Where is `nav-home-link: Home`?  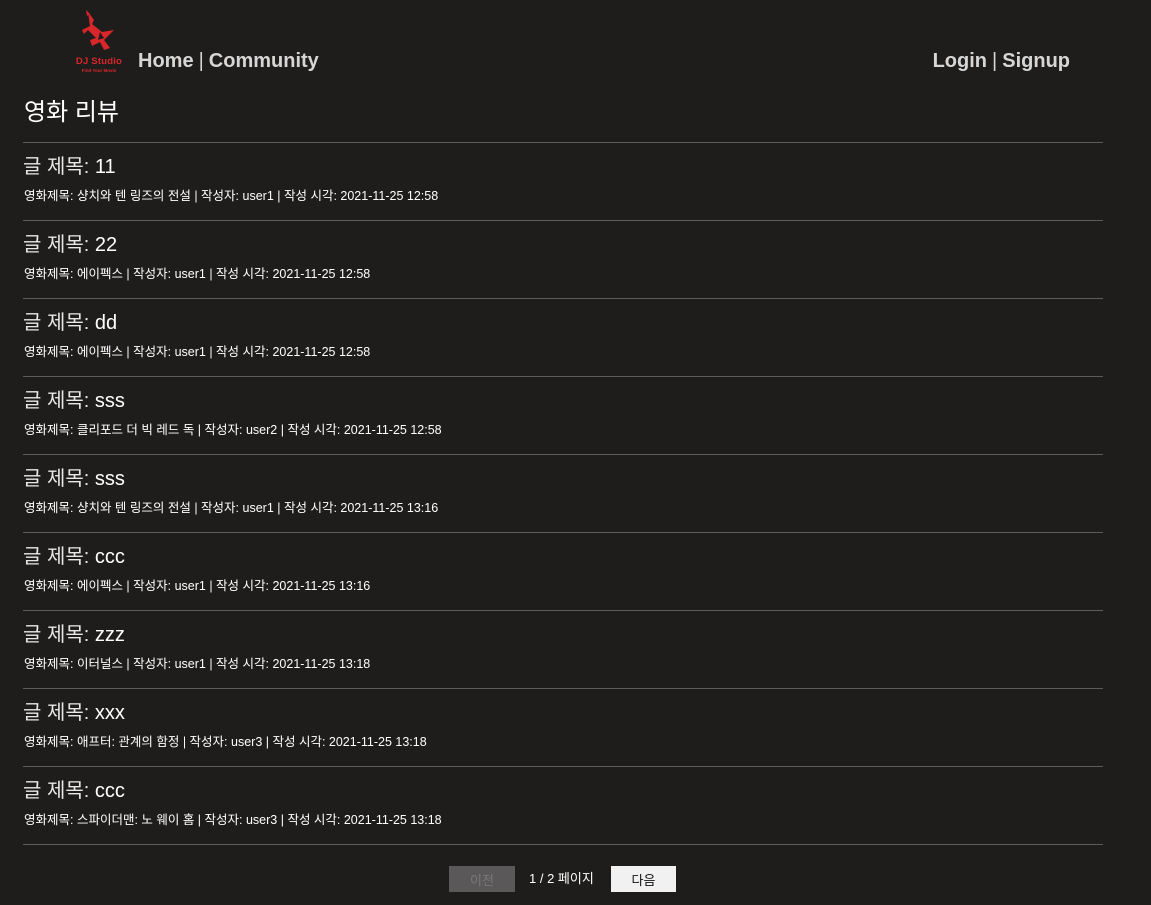 nav-home-link: Home is located at coordinates (166, 61).